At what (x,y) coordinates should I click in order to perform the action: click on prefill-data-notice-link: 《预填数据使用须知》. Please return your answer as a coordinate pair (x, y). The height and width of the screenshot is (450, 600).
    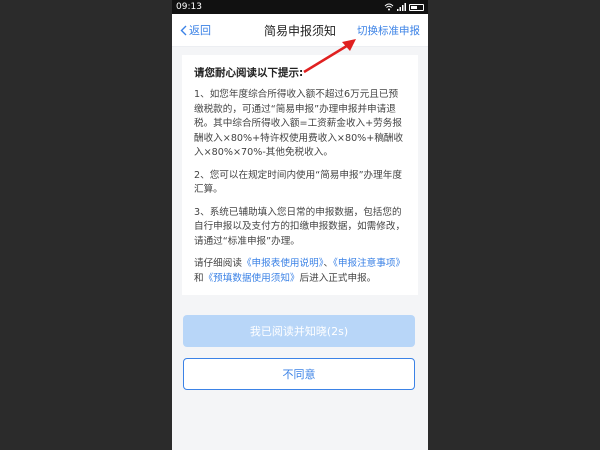
    Looking at the image, I should click on (252, 278).